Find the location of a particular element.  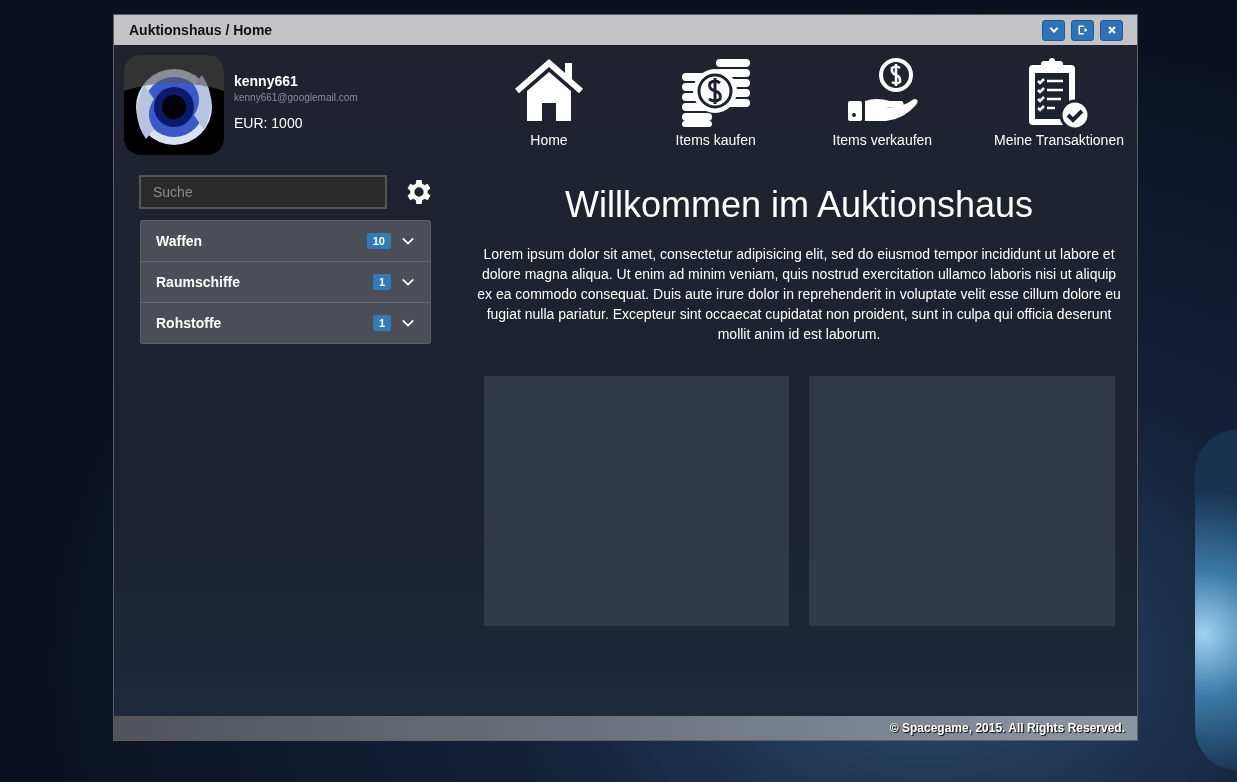

logout-icon is located at coordinates (1082, 30).